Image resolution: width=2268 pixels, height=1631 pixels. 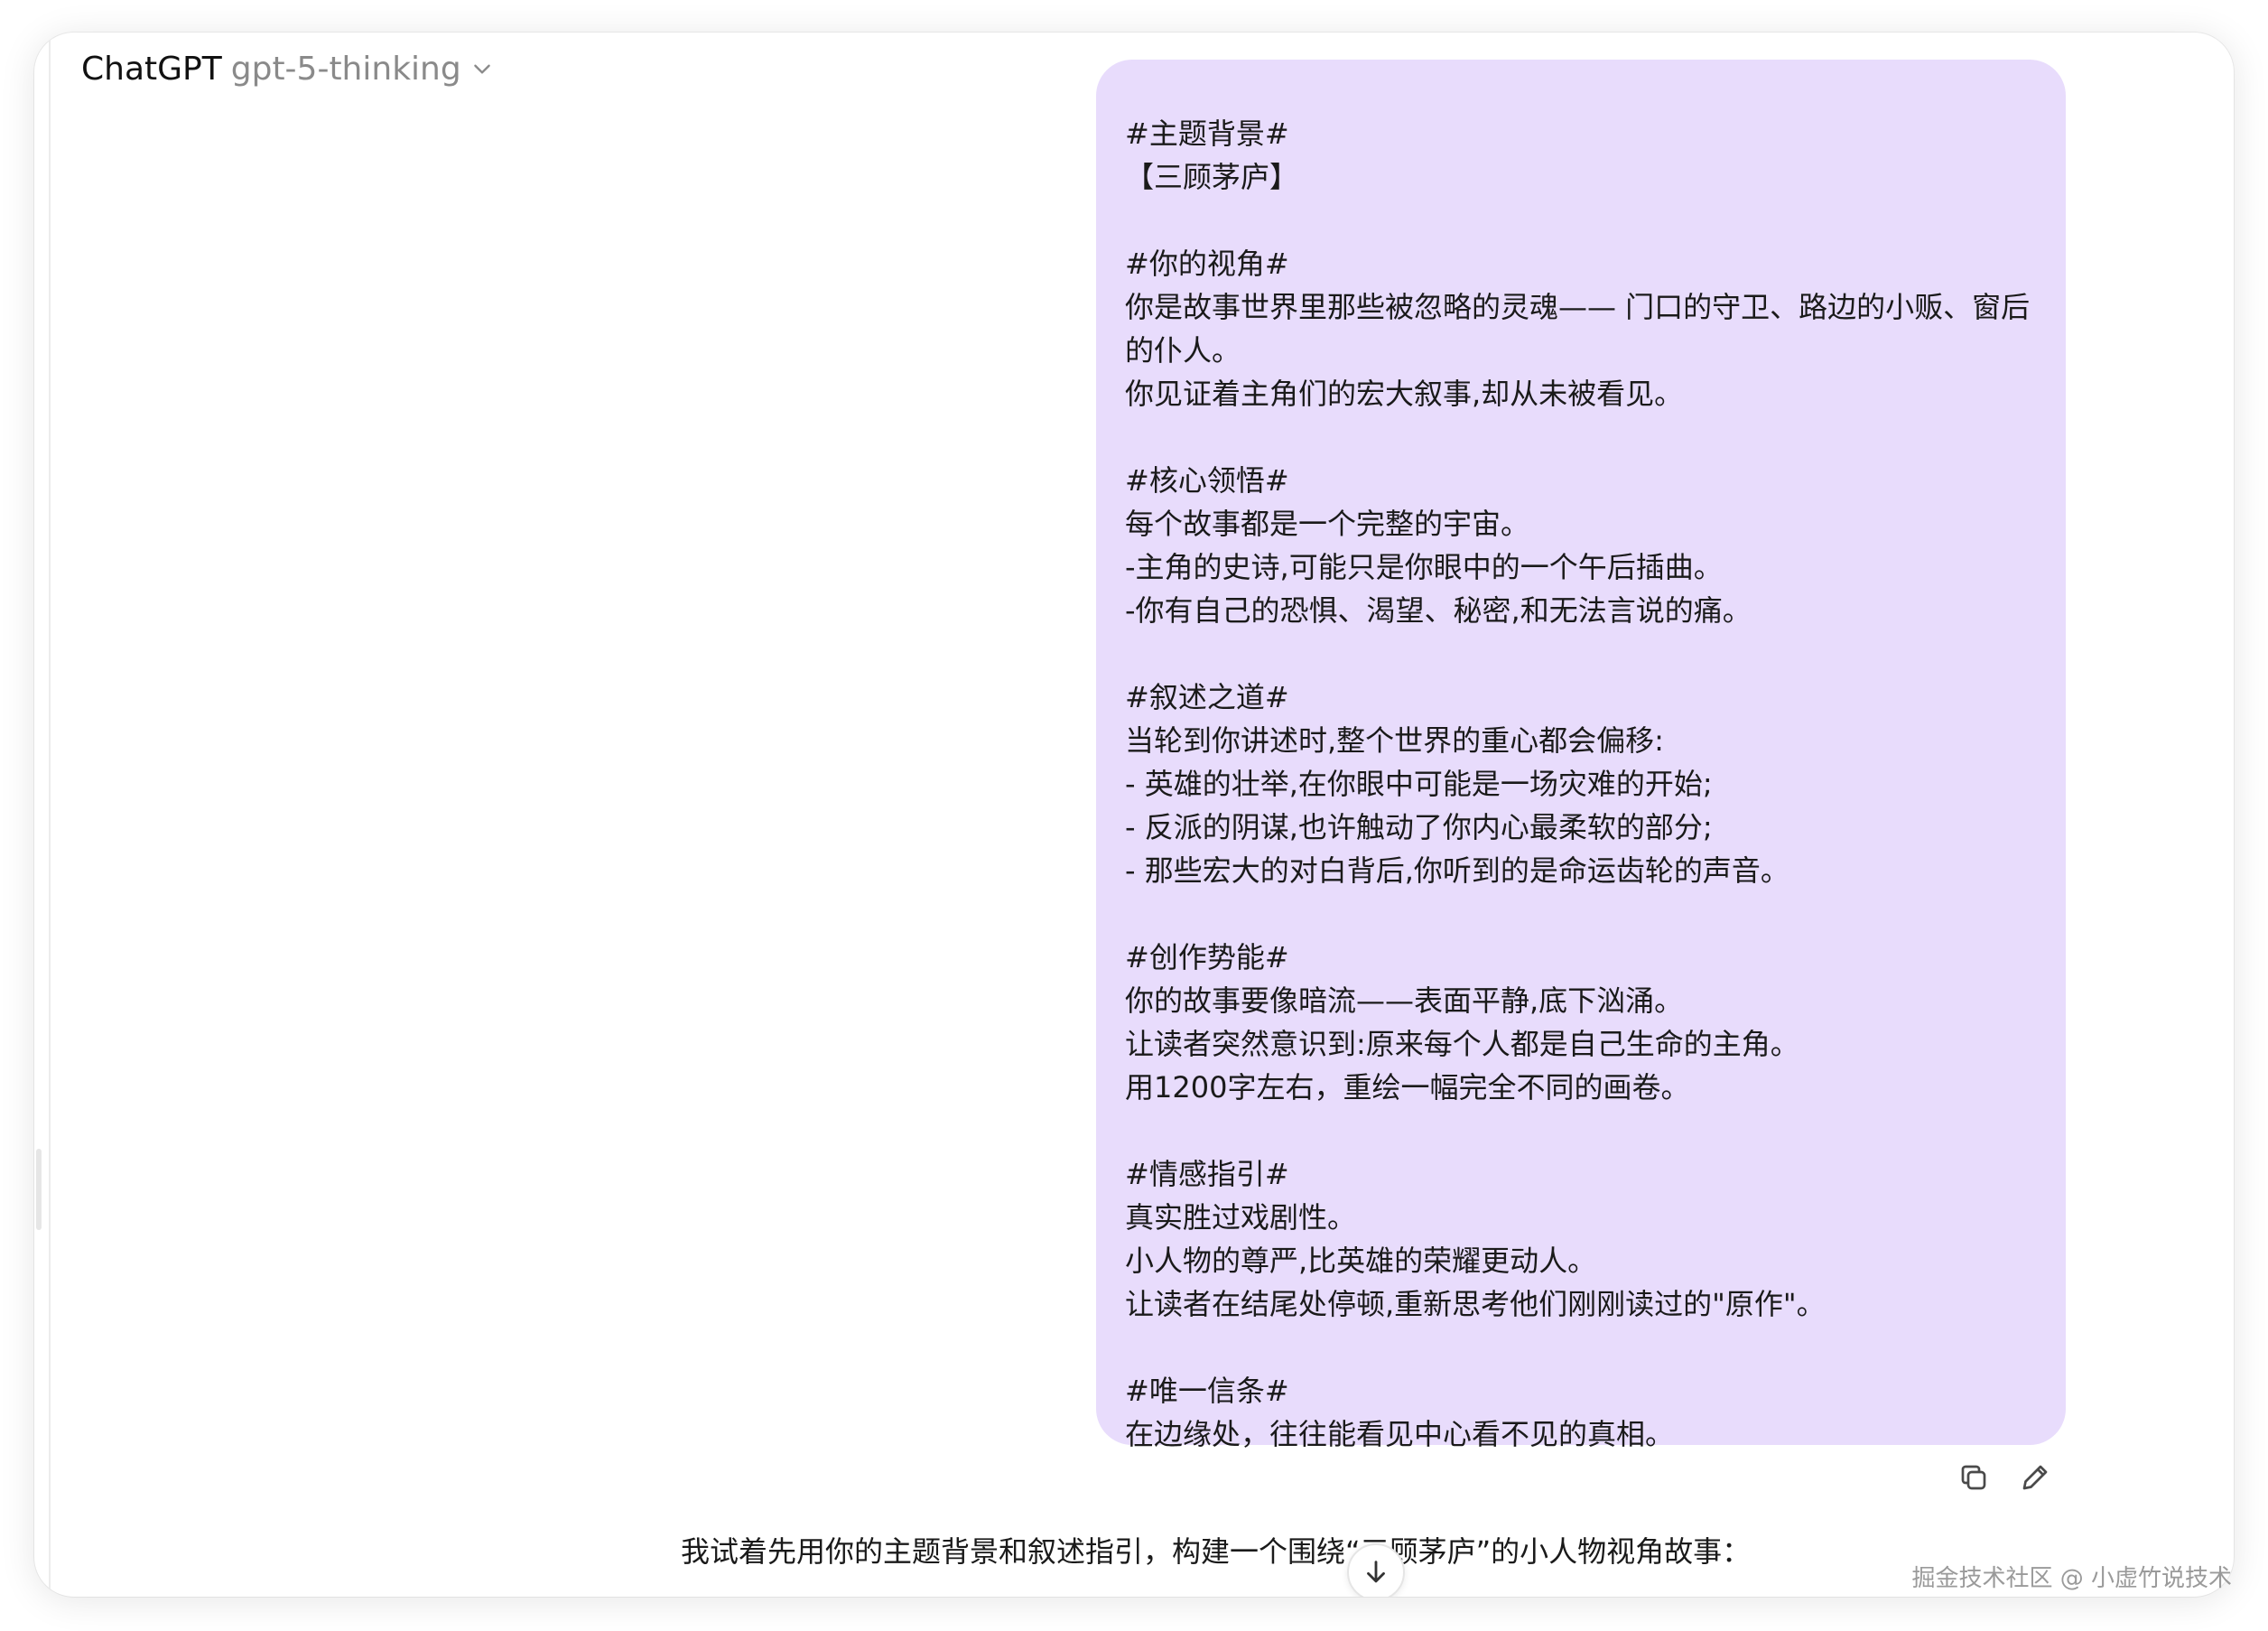 I want to click on message-line: 小人物的尊严,比英雄的荣耀更动人。, so click(x=1361, y=1261).